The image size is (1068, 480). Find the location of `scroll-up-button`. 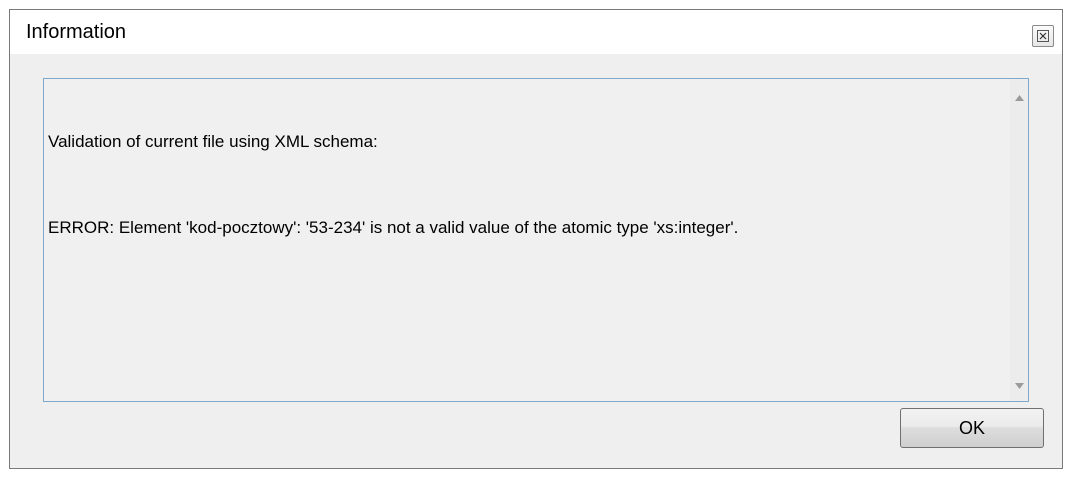

scroll-up-button is located at coordinates (1019, 97).